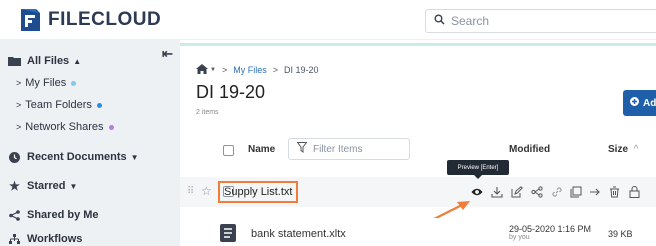  Describe the element at coordinates (358, 149) in the screenshot. I see `filter-input` at that location.